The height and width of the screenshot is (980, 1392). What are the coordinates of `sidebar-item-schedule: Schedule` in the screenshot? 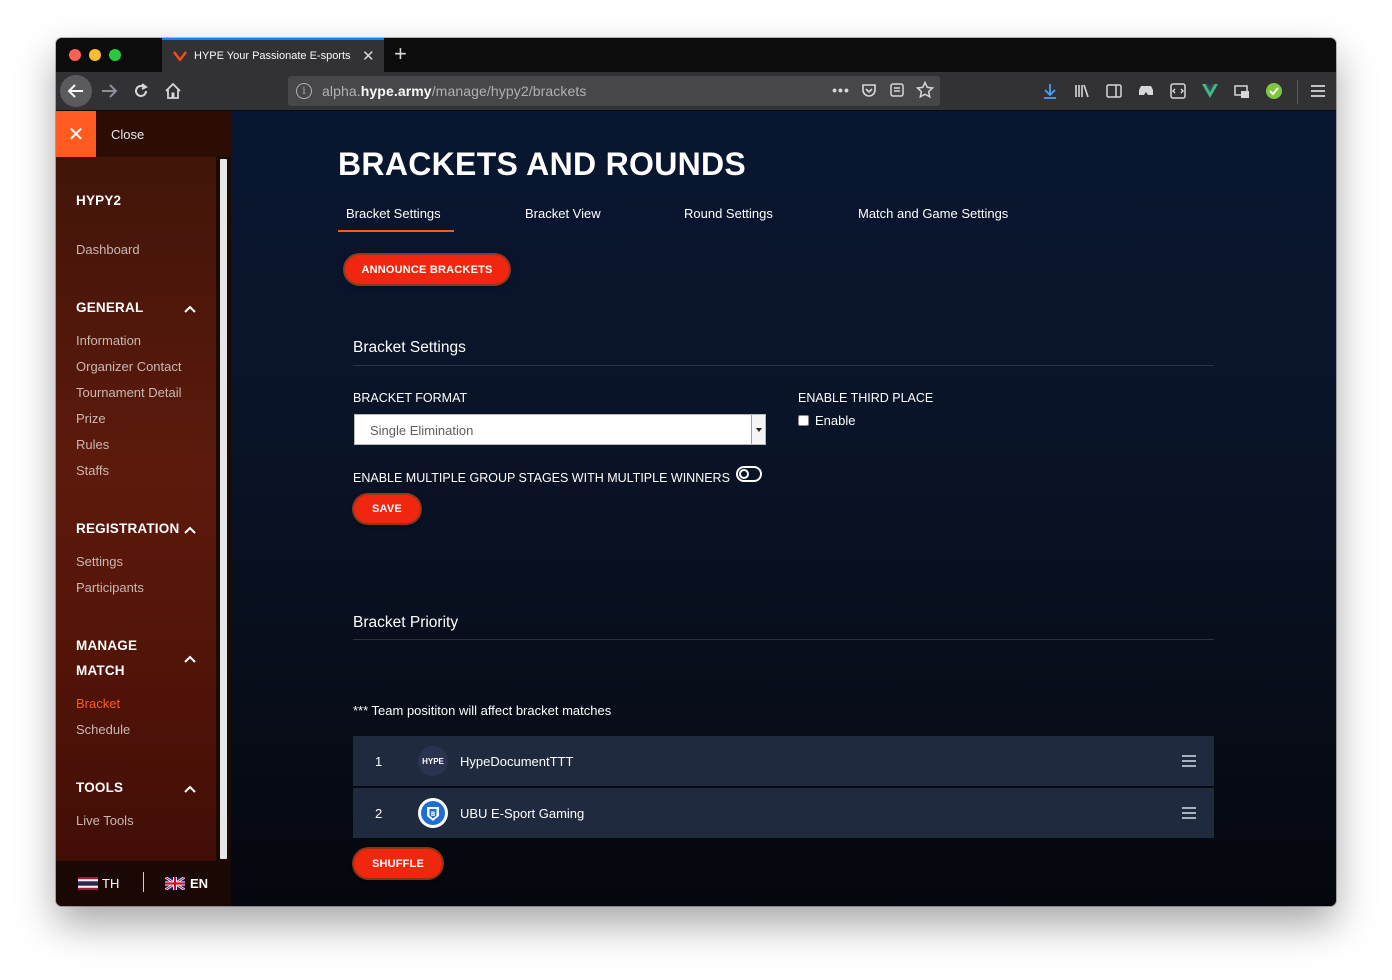 It's located at (103, 729).